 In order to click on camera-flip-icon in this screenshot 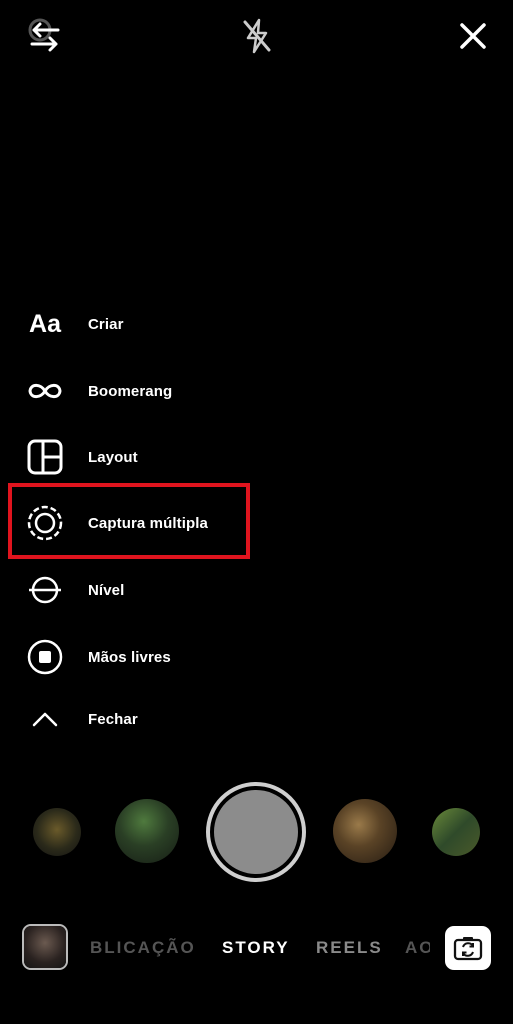, I will do `click(468, 949)`.